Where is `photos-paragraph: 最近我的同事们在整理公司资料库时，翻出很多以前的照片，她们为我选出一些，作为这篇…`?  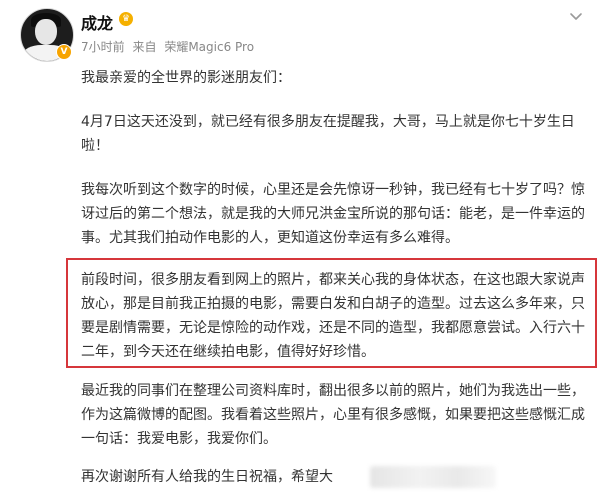 photos-paragraph: 最近我的同事们在整理公司资料库时，翻出很多以前的照片，她们为我选出一些，作为这篇… is located at coordinates (333, 415).